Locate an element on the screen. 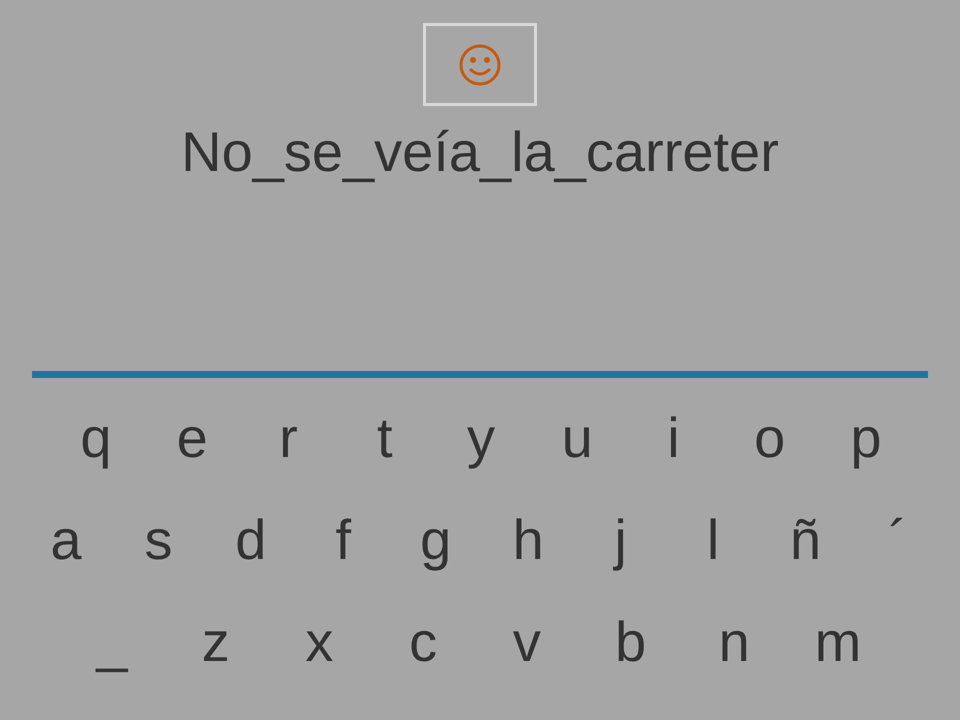 Image resolution: width=960 pixels, height=720 pixels. key-button: s is located at coordinates (158, 540).